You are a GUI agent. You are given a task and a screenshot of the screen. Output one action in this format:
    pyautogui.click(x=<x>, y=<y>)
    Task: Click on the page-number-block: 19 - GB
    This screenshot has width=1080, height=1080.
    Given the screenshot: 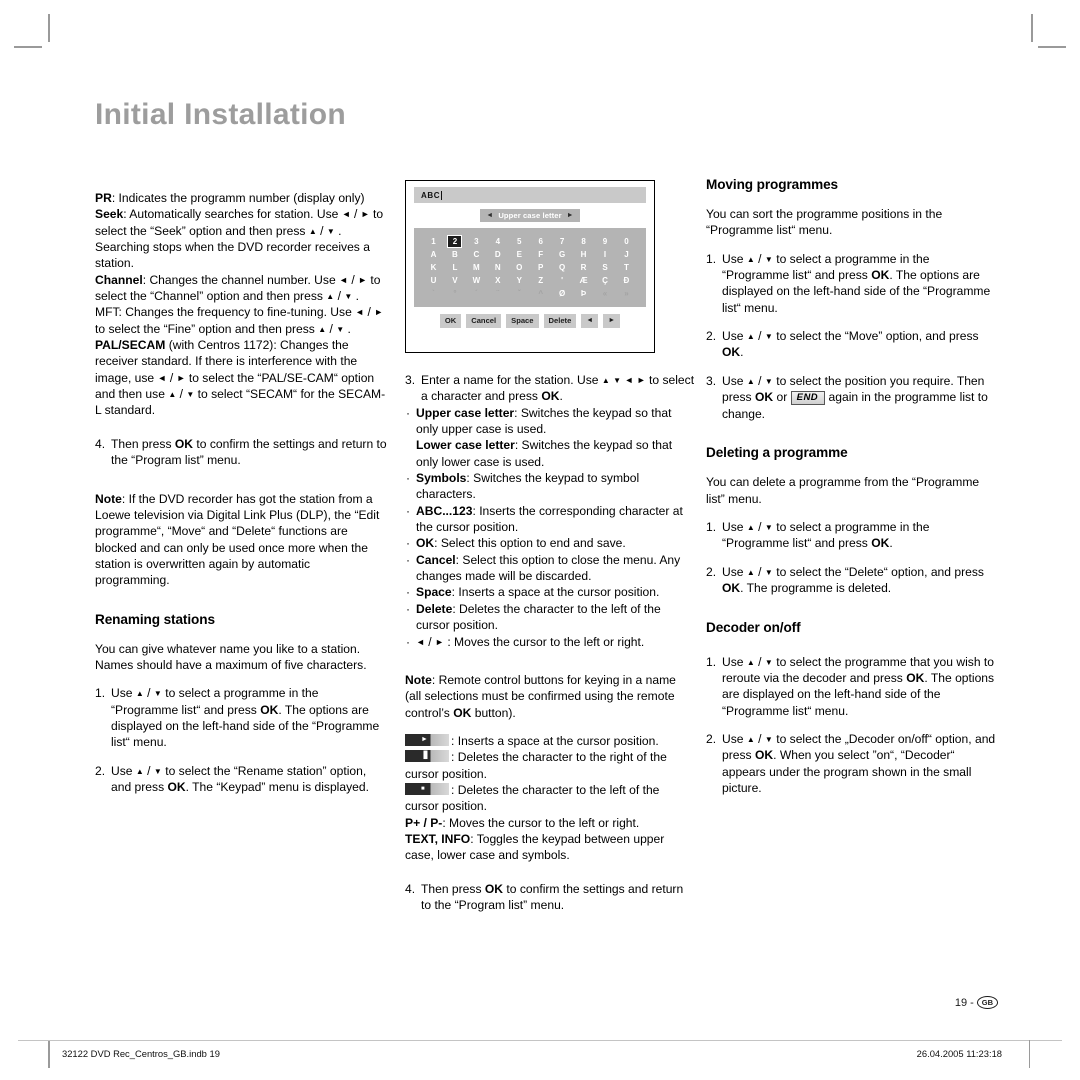 What is the action you would take?
    pyautogui.click(x=976, y=1002)
    